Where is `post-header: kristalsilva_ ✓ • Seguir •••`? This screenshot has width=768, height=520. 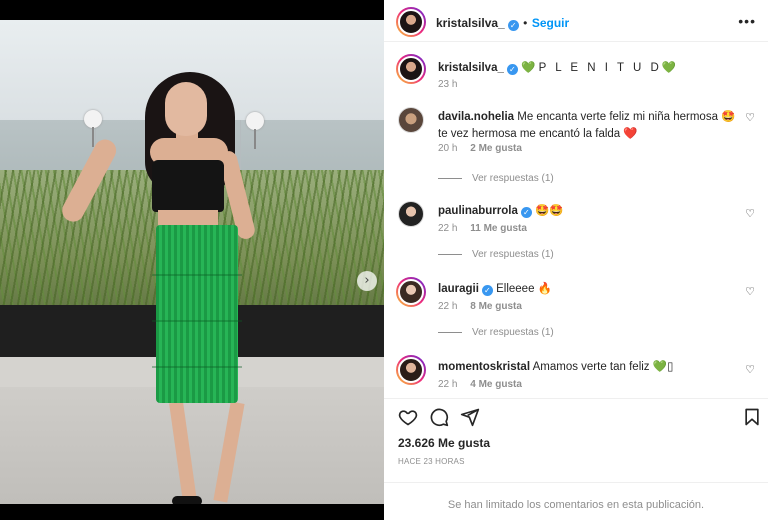
post-header: kristalsilva_ ✓ • Seguir ••• is located at coordinates (576, 21).